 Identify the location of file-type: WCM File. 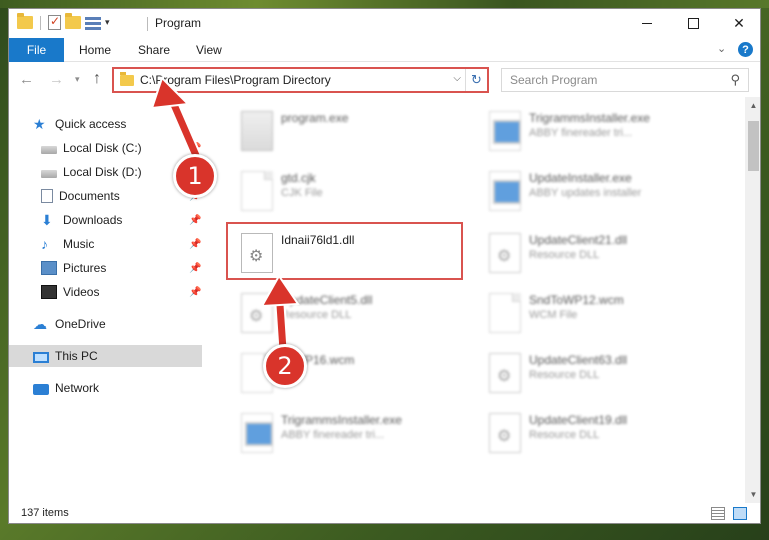
(553, 315).